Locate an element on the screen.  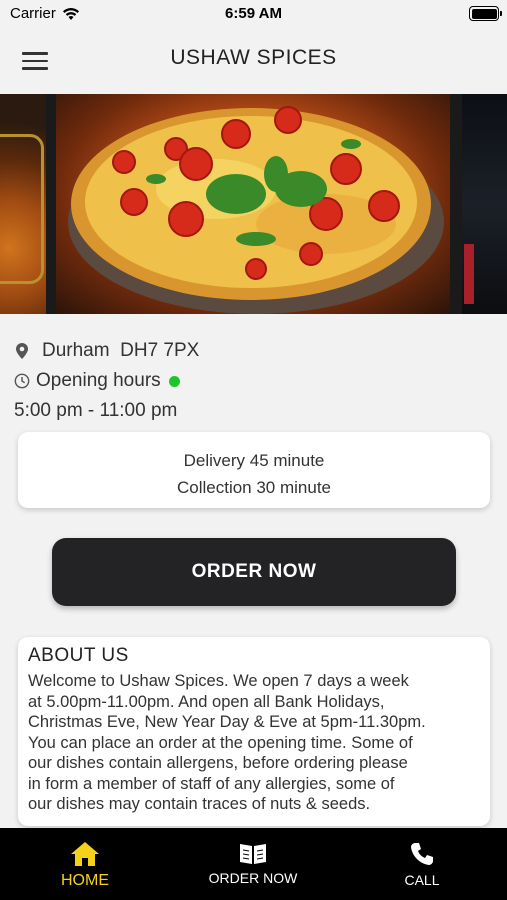
bottom-tab-bar: HOME ORDER NOW CALL is located at coordinates (253, 864).